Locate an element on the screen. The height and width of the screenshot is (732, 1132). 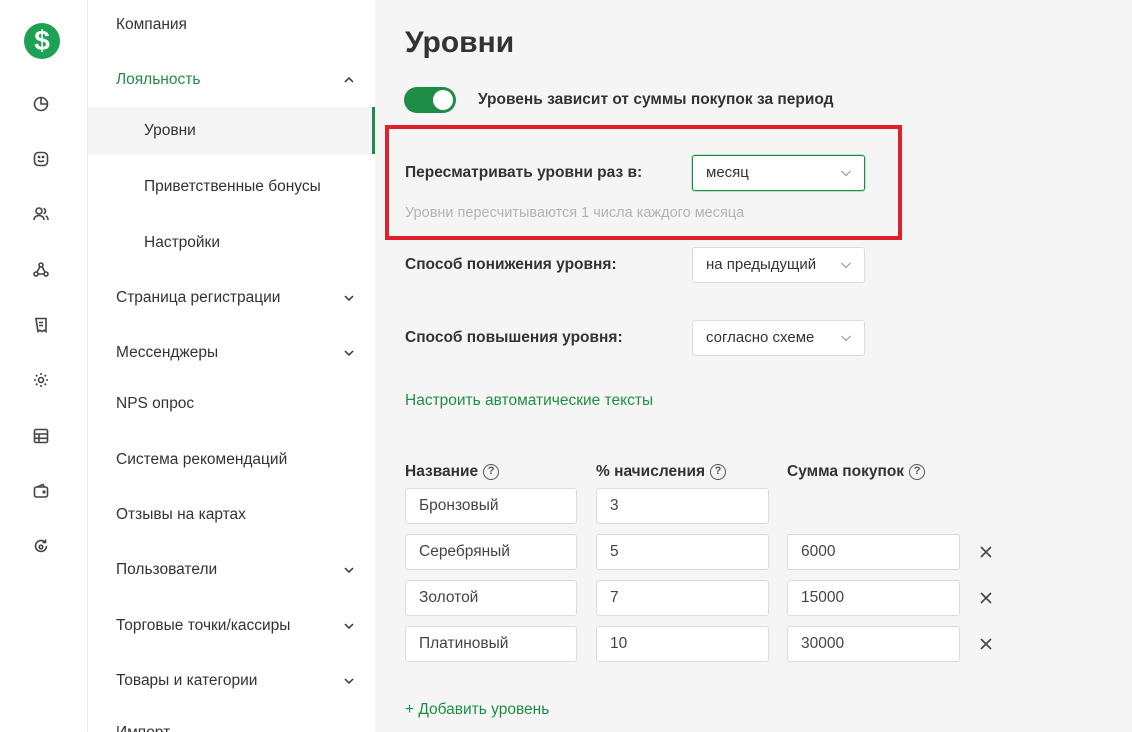
sidebar-item-label: Товары и категории is located at coordinates (187, 680).